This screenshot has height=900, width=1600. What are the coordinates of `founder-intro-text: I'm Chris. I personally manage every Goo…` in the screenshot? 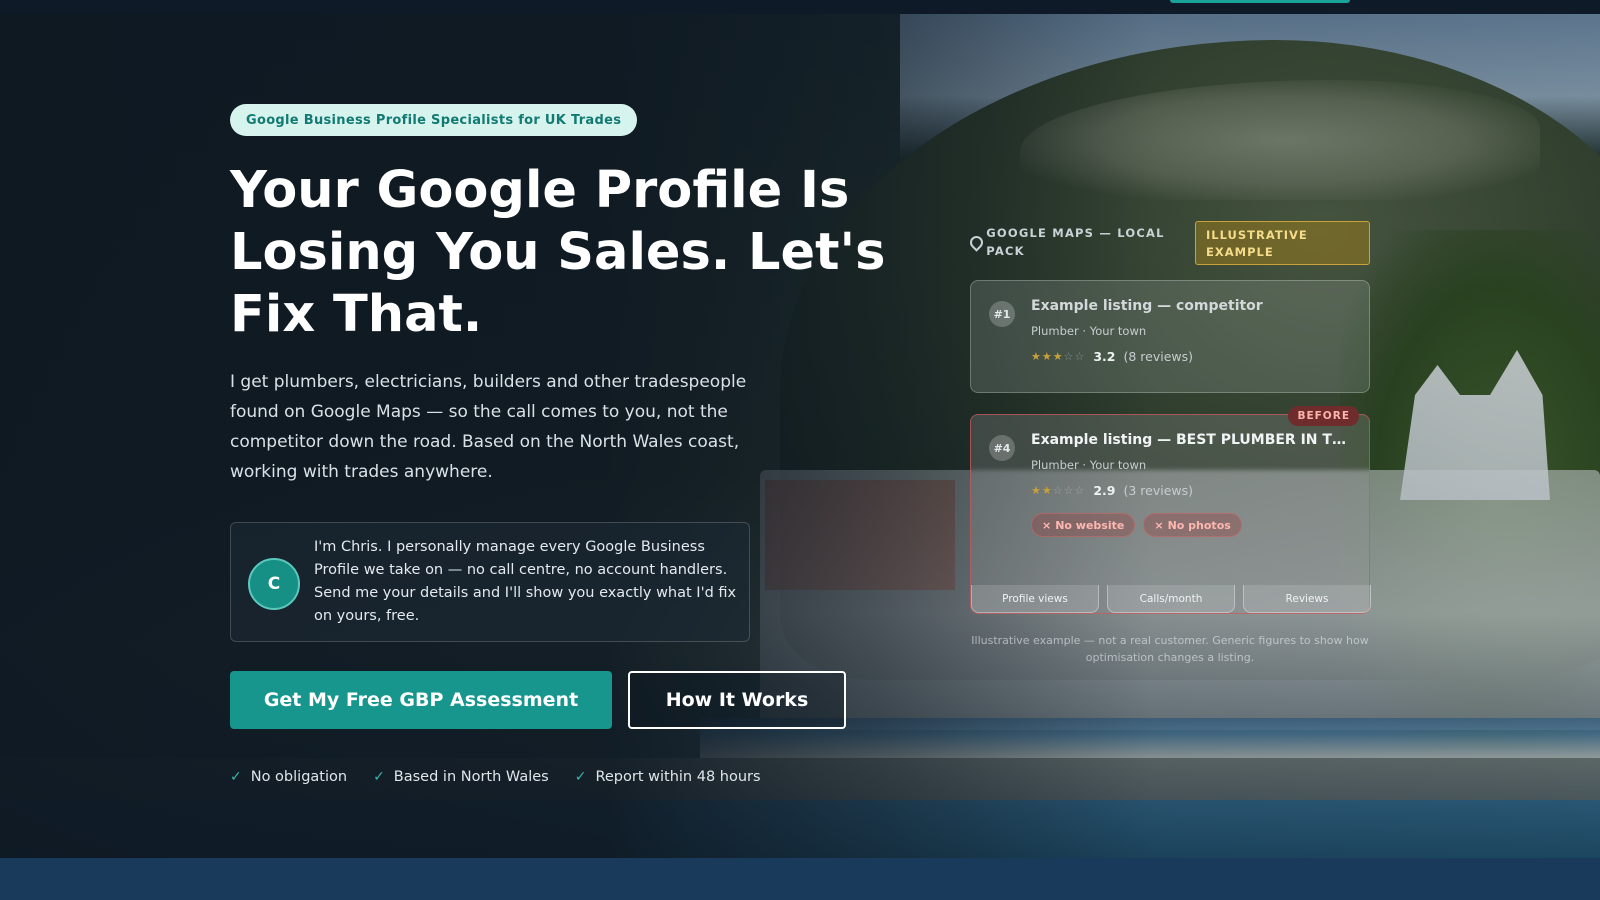 It's located at (525, 581).